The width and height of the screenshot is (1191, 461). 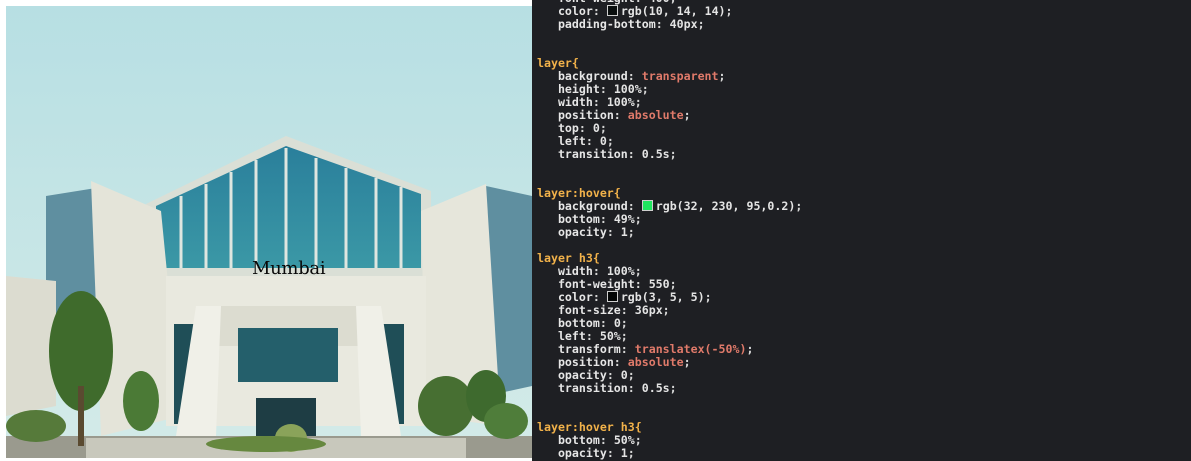 I want to click on code-line: padding-bottom: 40px;, so click(x=631, y=24).